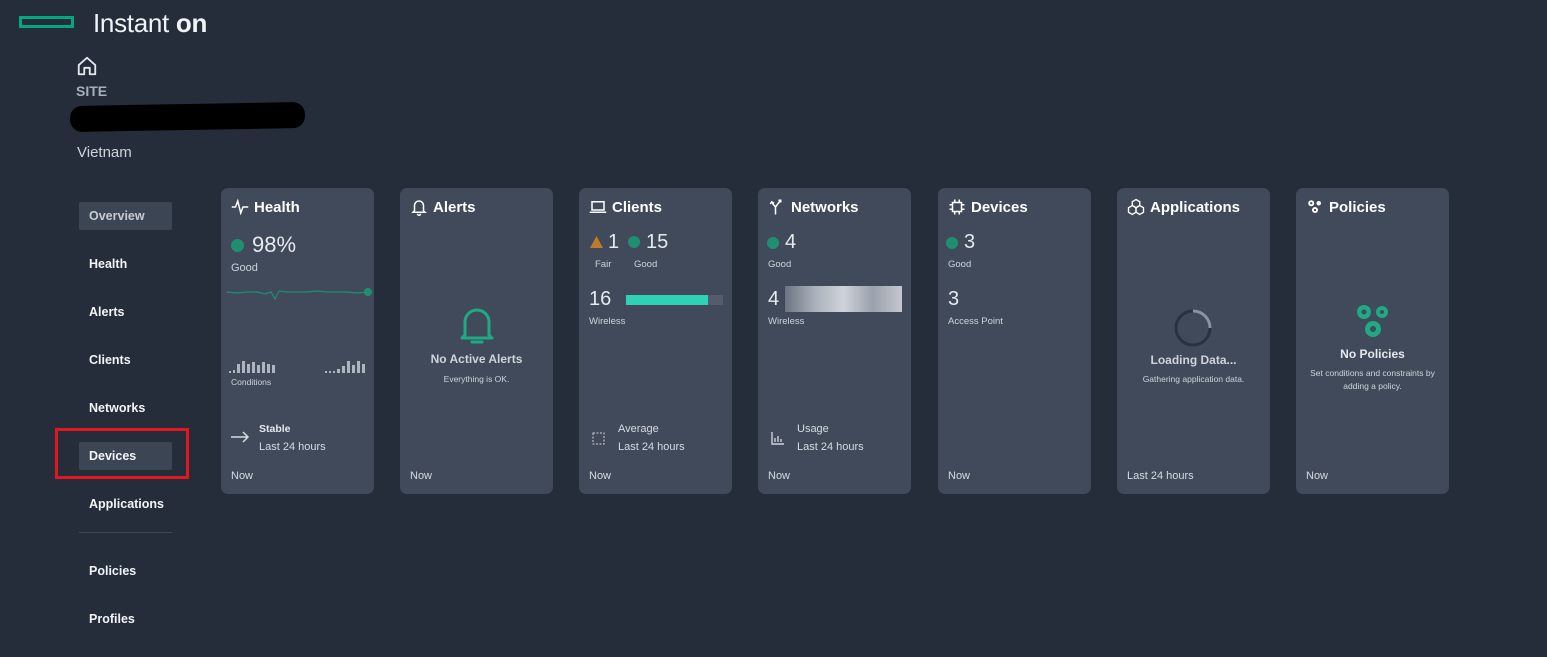 The width and height of the screenshot is (1547, 657). I want to click on nav-divider, so click(125, 532).